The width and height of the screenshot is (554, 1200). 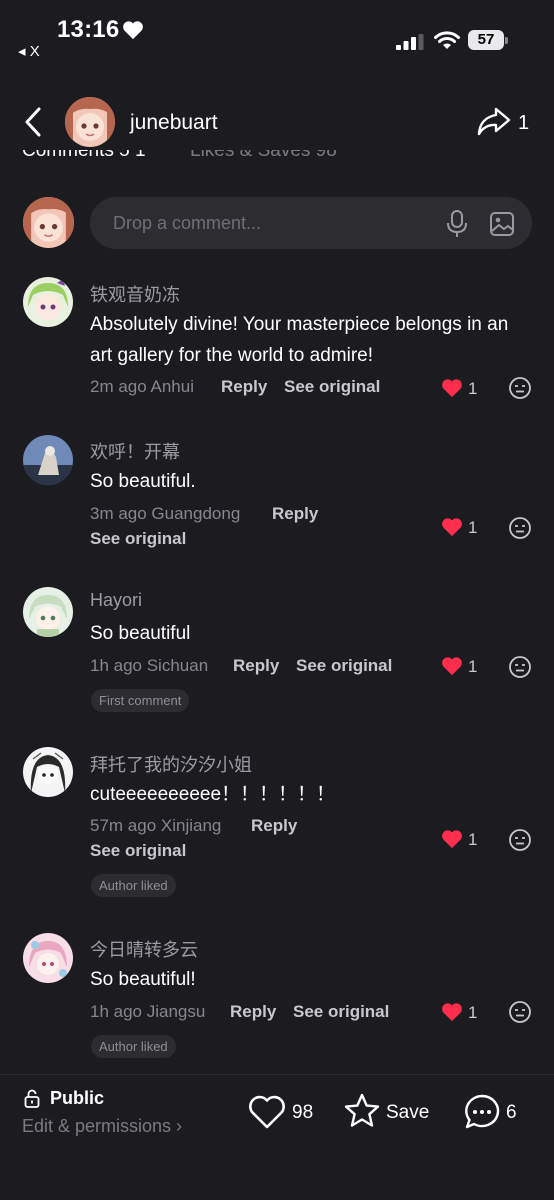 I want to click on battery-indicator: 57, so click(x=489, y=41).